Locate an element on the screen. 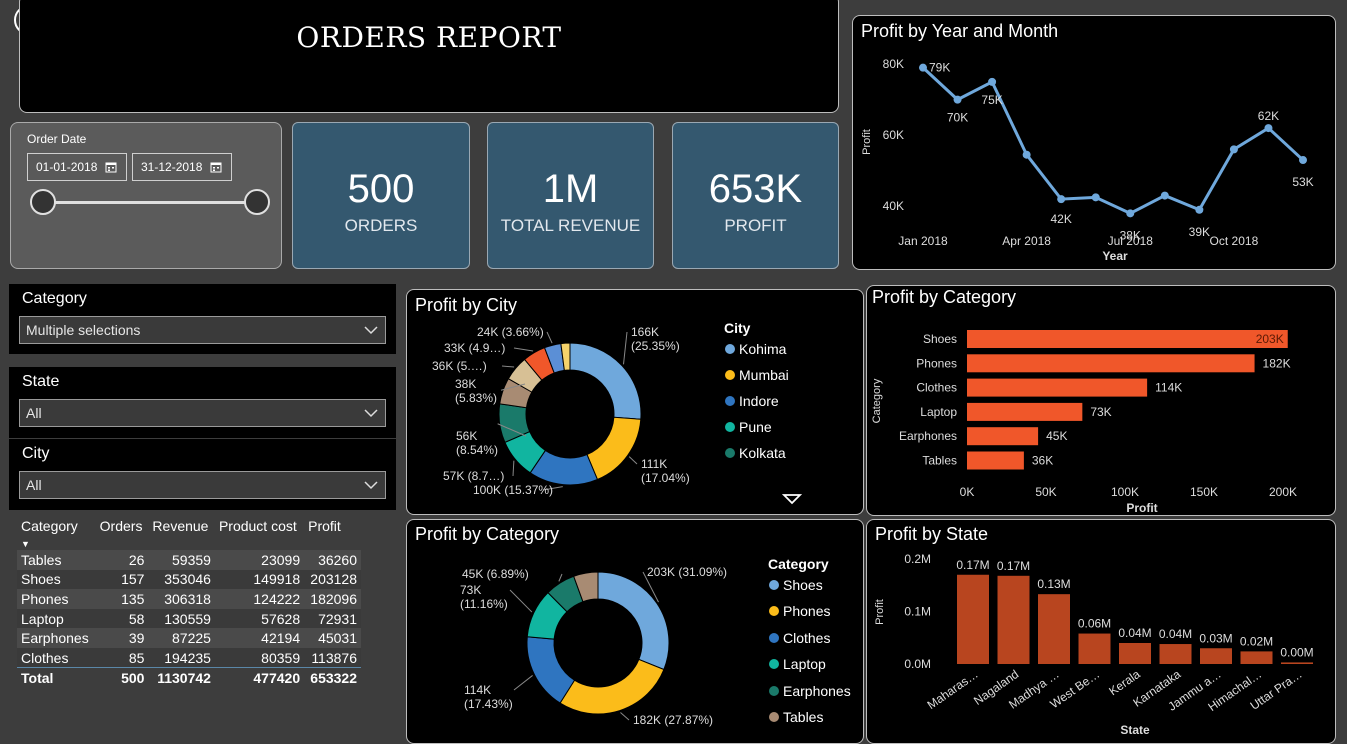  category-dropdown: Multiple selections is located at coordinates (202, 330).